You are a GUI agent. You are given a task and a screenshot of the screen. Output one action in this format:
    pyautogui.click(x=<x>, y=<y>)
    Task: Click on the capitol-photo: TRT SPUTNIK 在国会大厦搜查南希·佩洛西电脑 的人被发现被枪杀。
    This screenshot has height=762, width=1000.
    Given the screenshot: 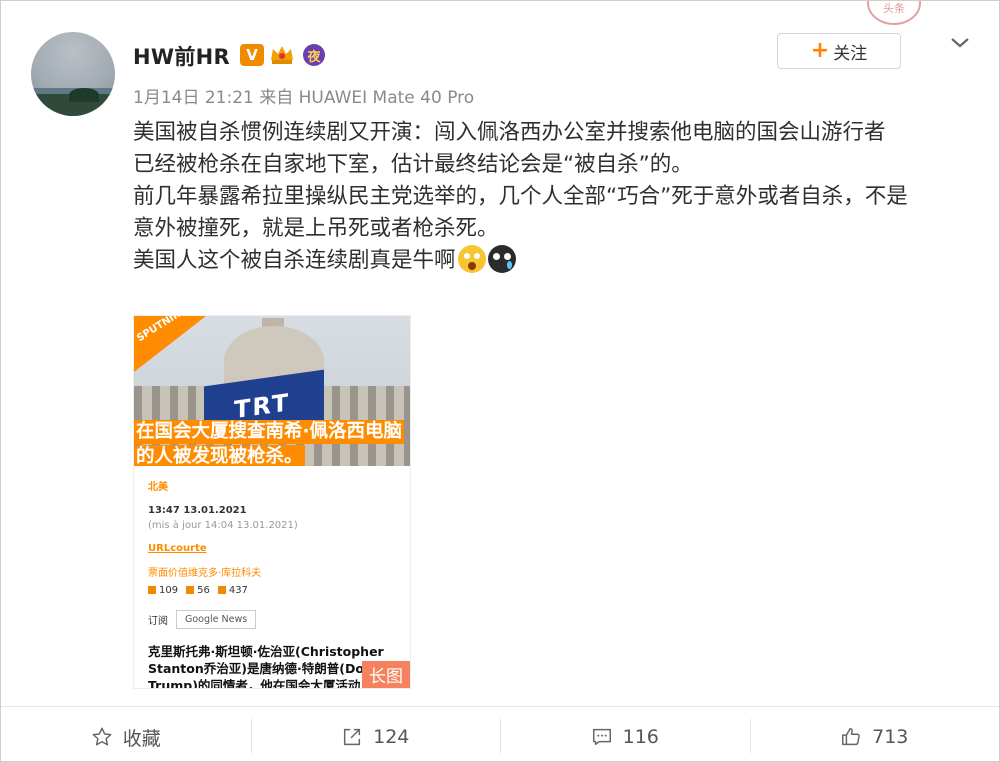 What is the action you would take?
    pyautogui.click(x=272, y=391)
    